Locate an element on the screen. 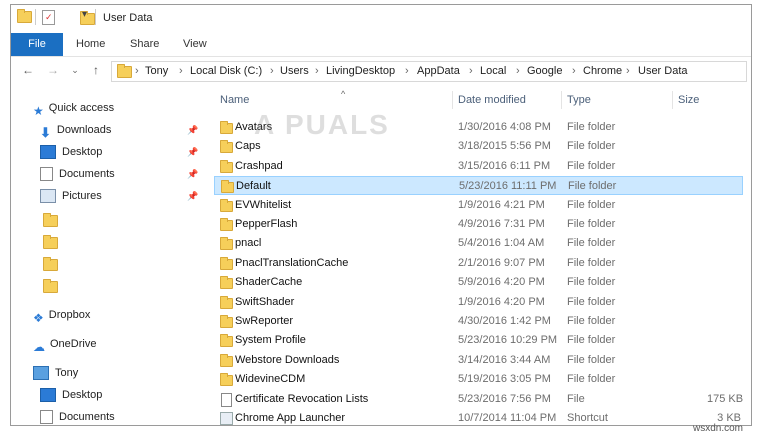 Image resolution: width=758 pixels, height=435 pixels. watermark: A PUALS is located at coordinates (322, 124).